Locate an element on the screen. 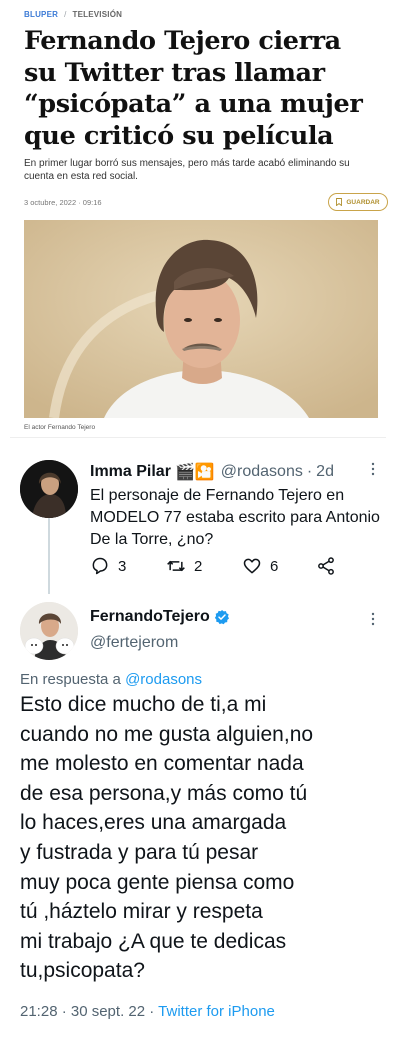 The image size is (400, 1037). in-reply-prefix: En respuesta a is located at coordinates (70, 679).